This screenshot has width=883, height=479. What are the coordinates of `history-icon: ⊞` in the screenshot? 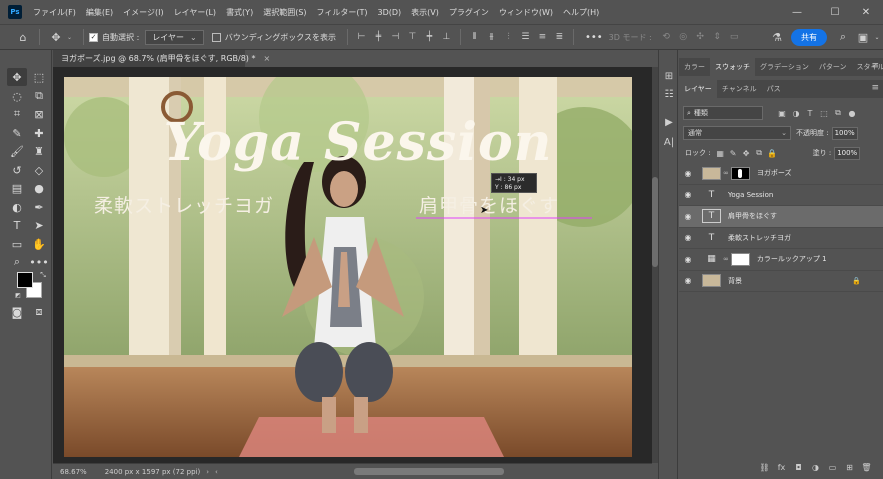 It's located at (669, 76).